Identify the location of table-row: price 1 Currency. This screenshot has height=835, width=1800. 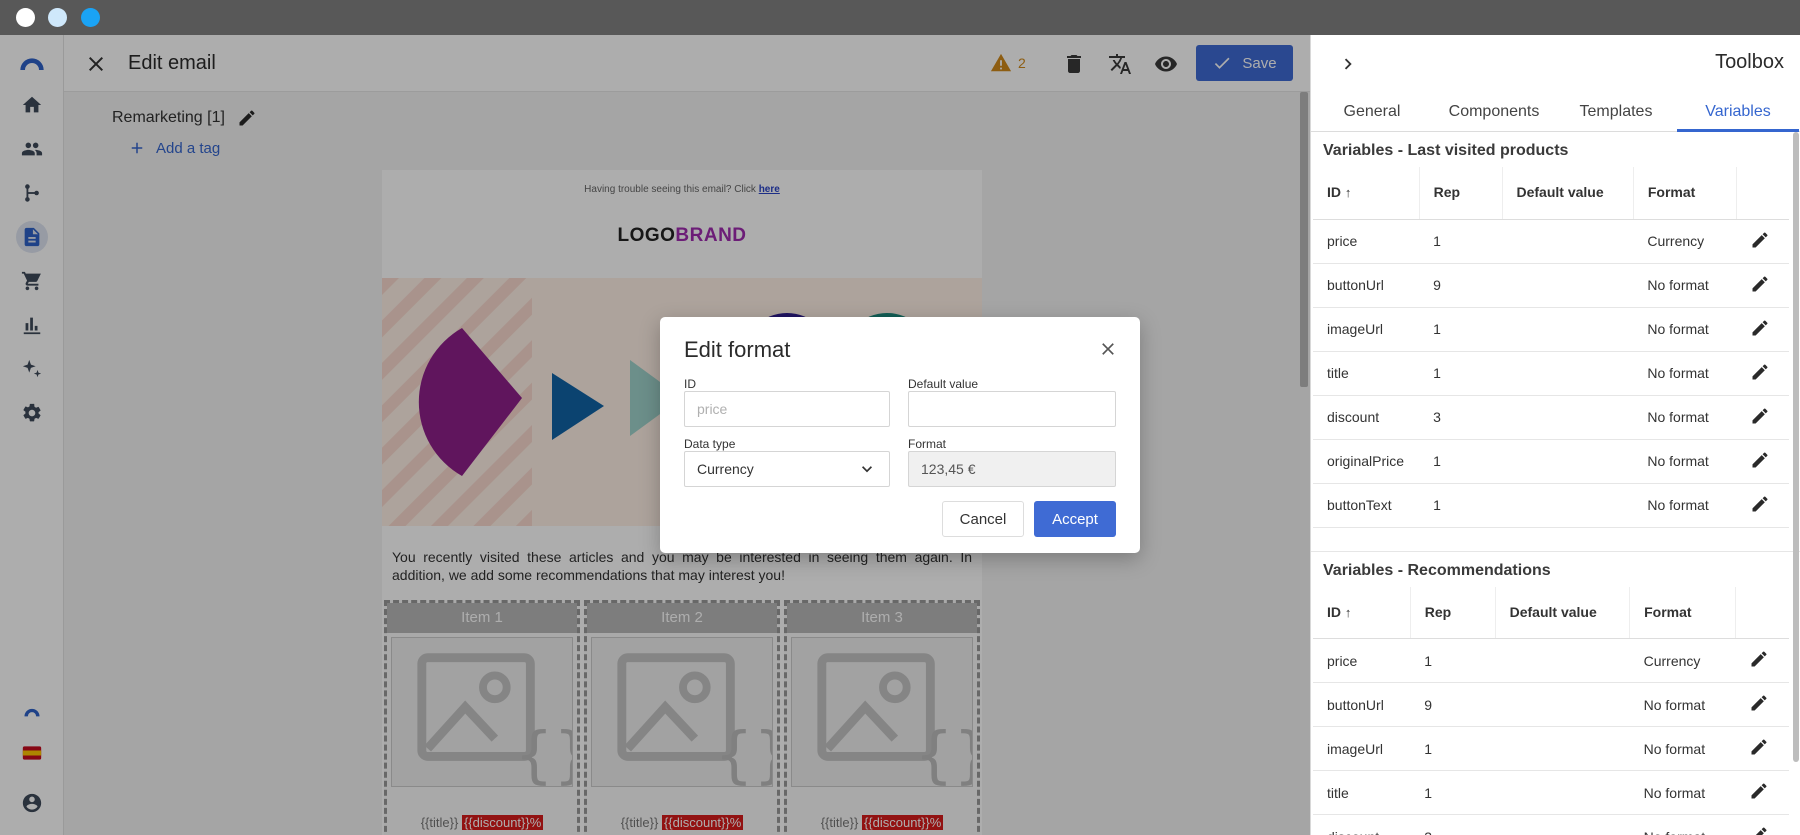
(1551, 241).